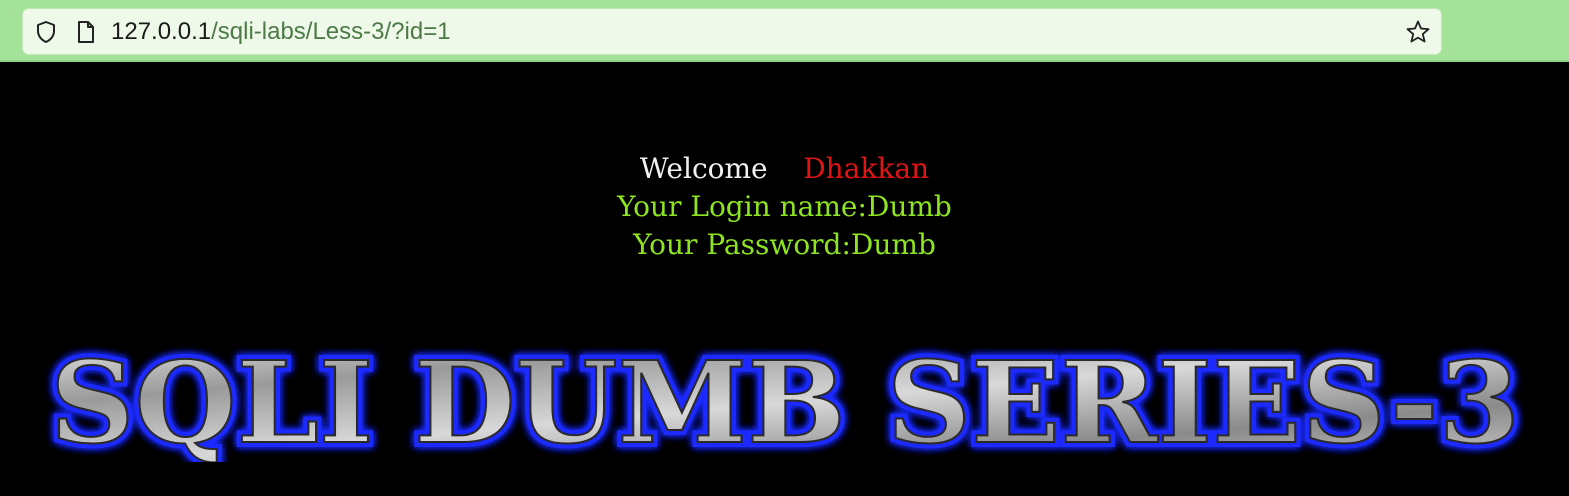 The width and height of the screenshot is (1569, 496). I want to click on welcome-name: Dhakkan, so click(866, 168).